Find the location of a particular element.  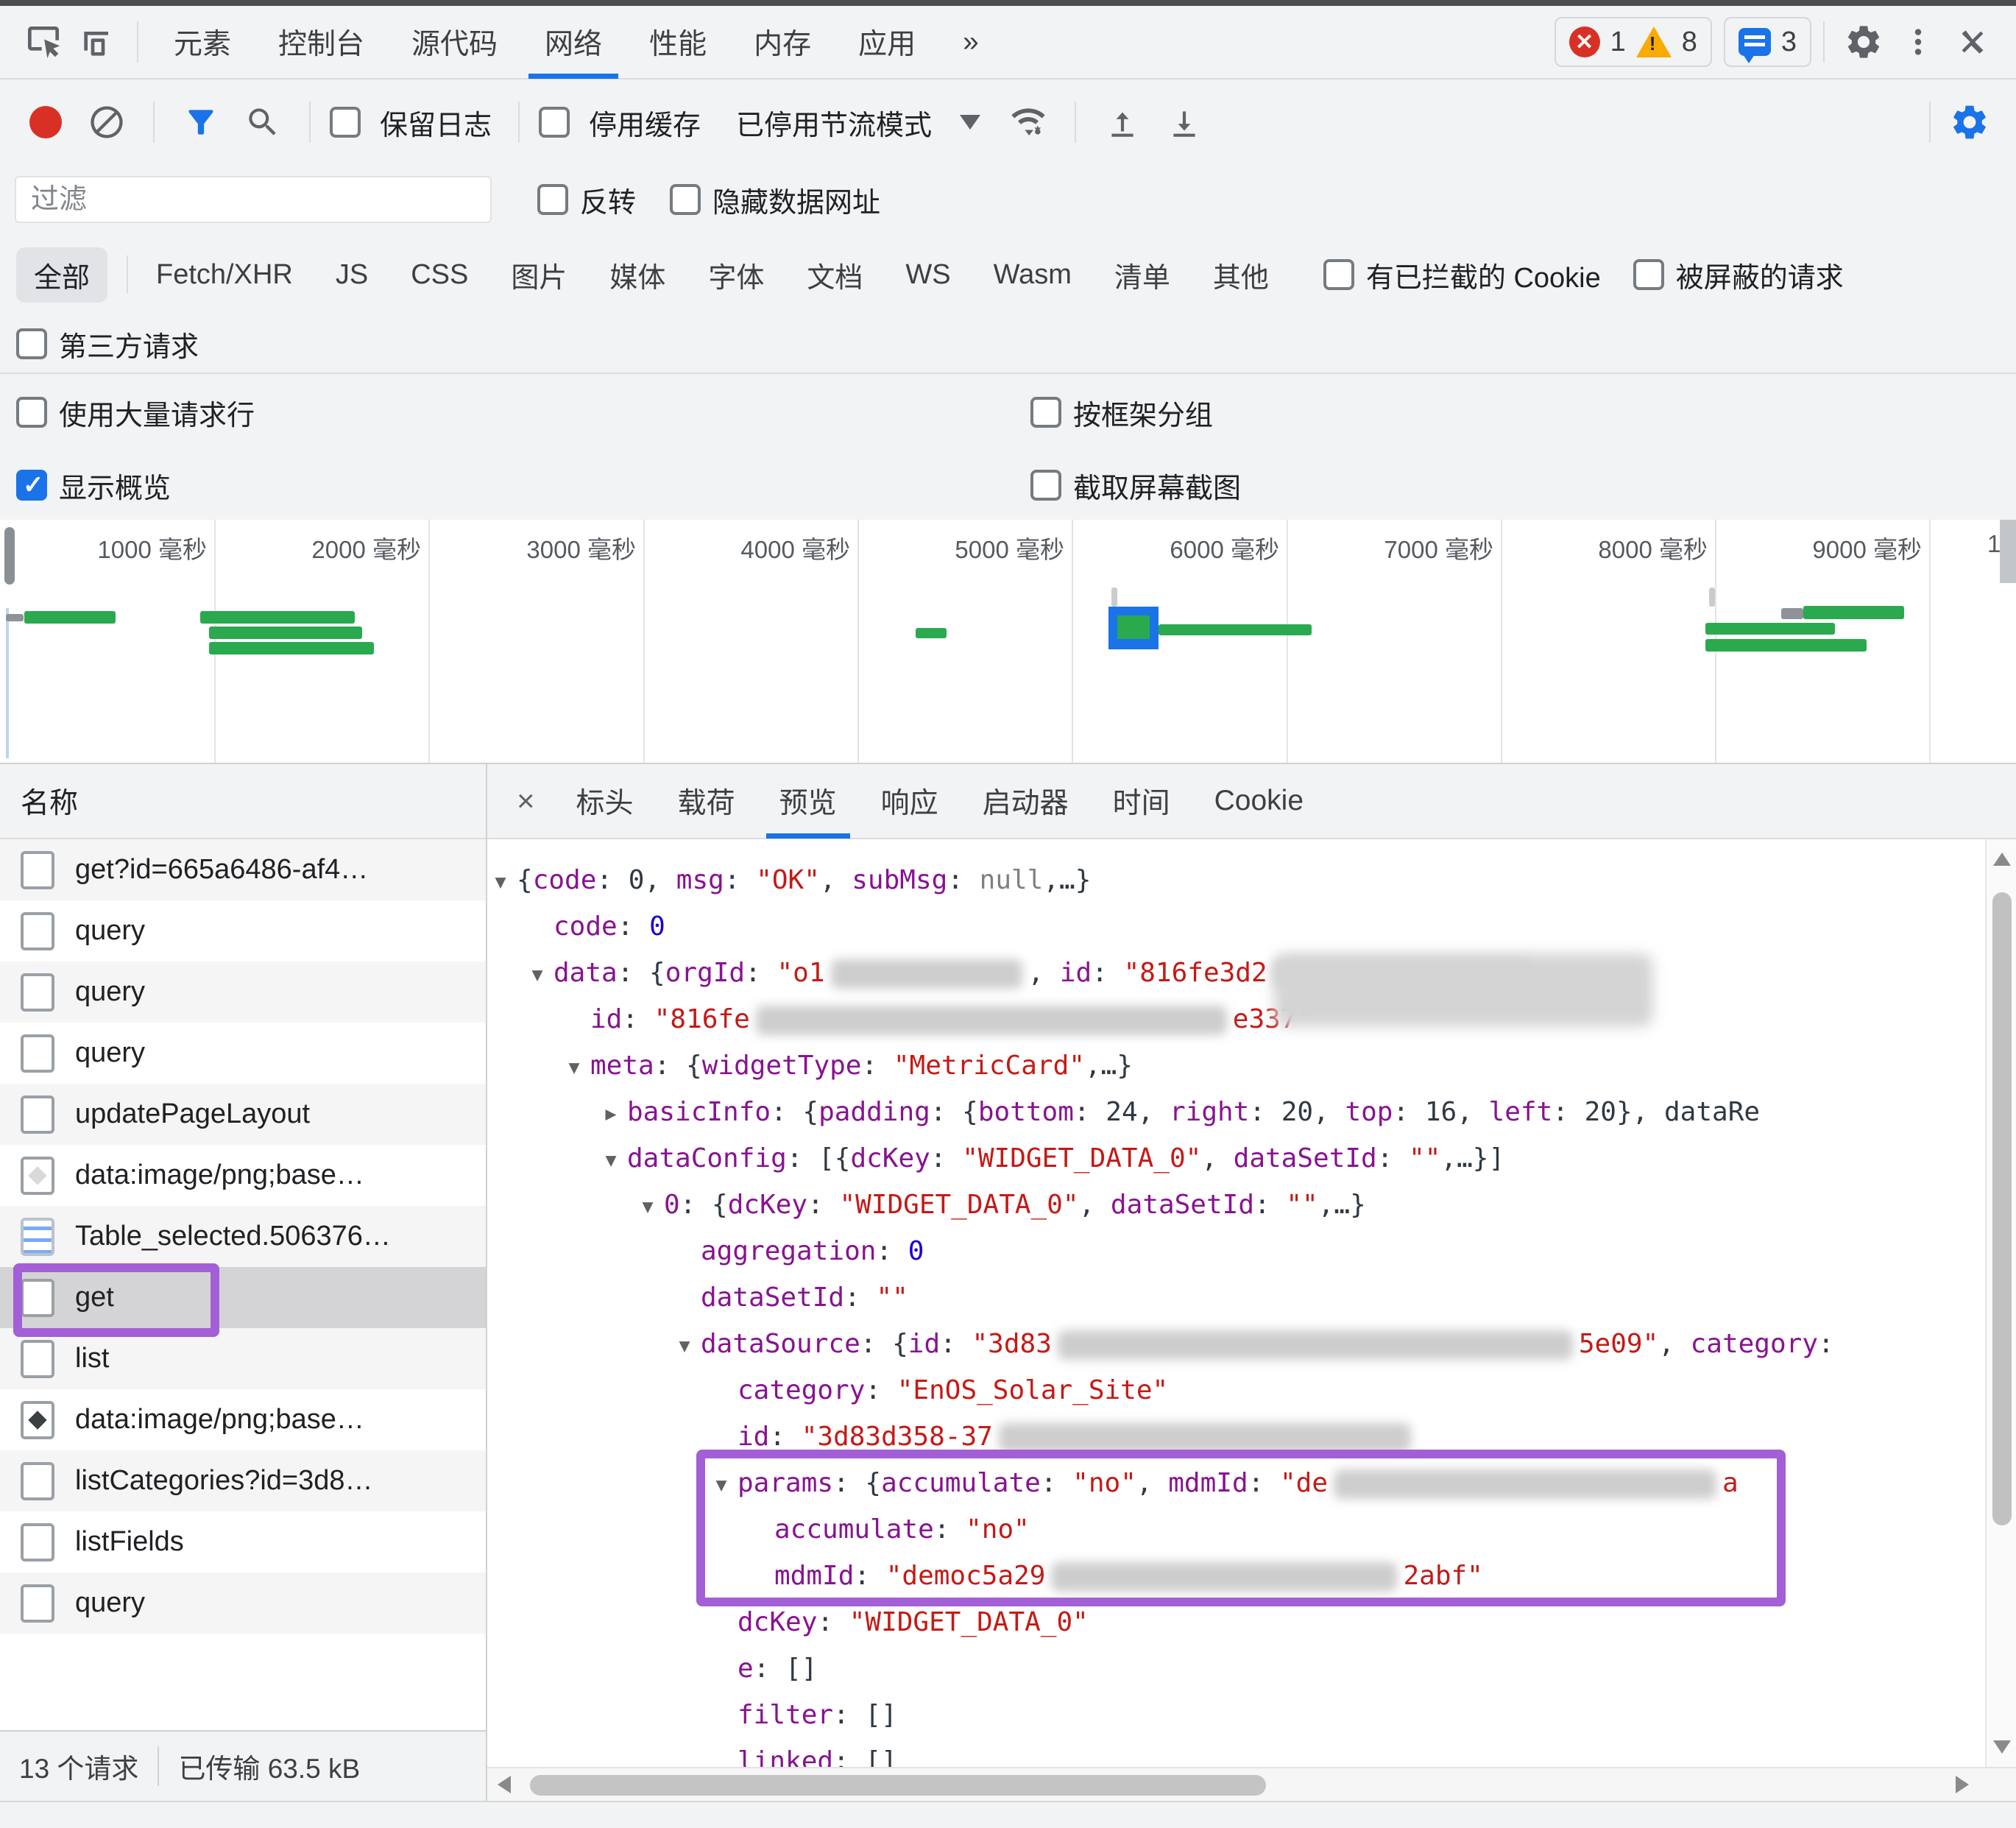

preserve-log-checkbox is located at coordinates (345, 122).